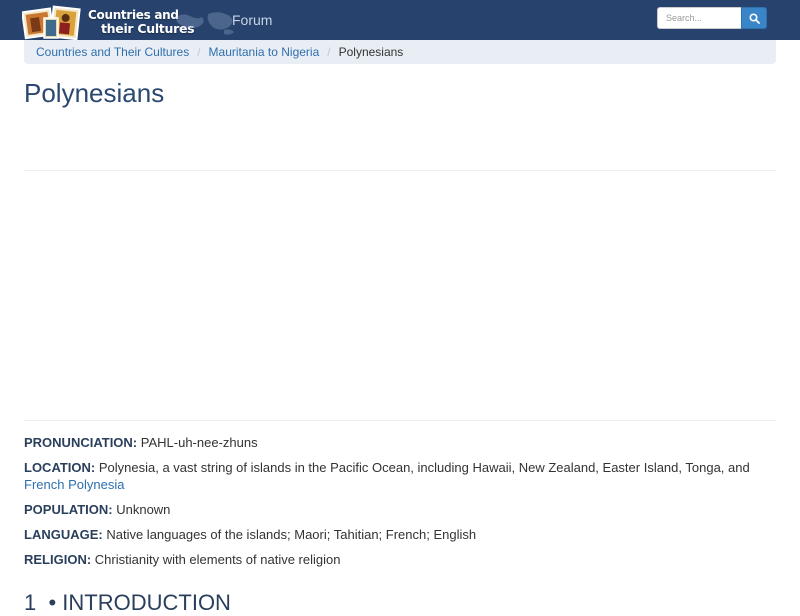 Image resolution: width=800 pixels, height=616 pixels. I want to click on fact-value: Unknown, so click(143, 509).